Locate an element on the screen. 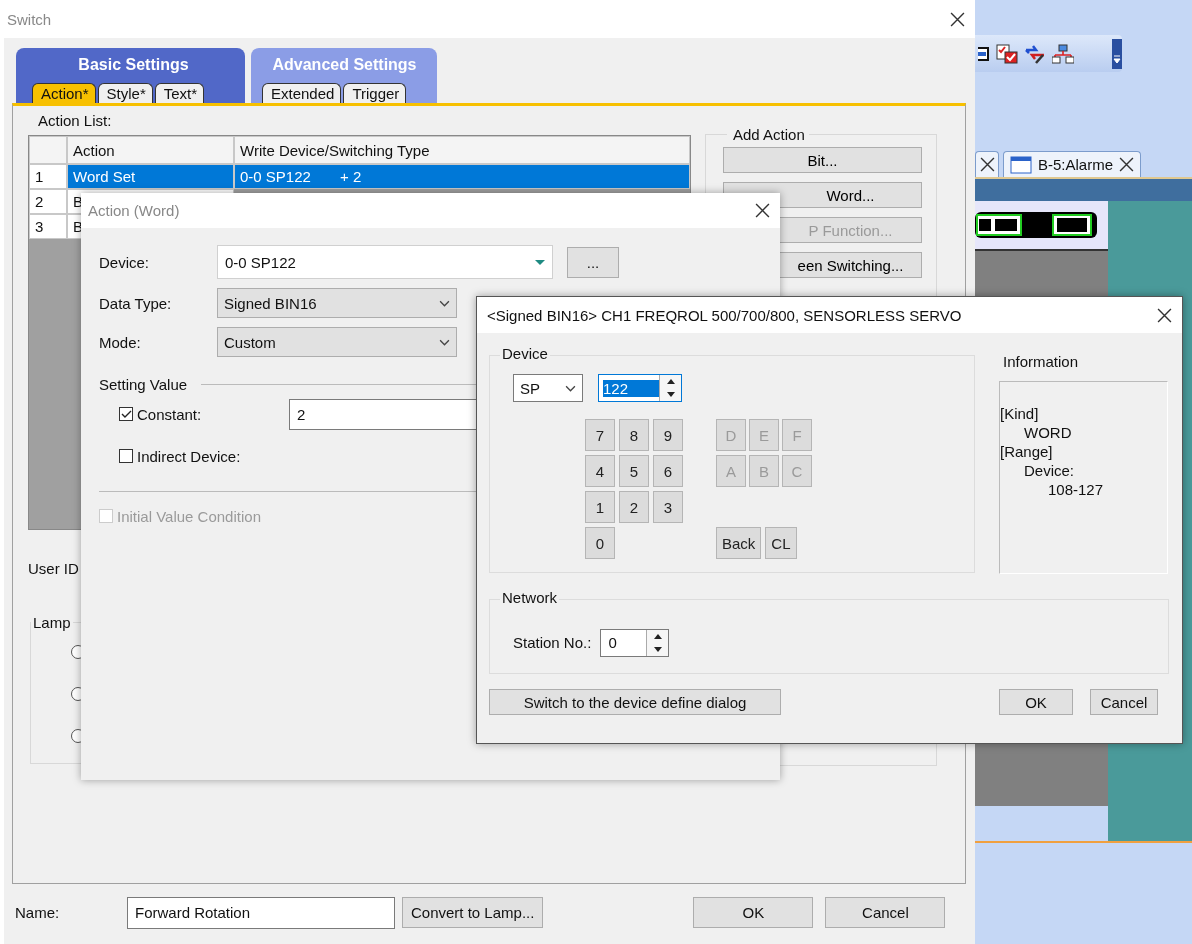 This screenshot has width=1192, height=944. overflow-icon is located at coordinates (1117, 53).